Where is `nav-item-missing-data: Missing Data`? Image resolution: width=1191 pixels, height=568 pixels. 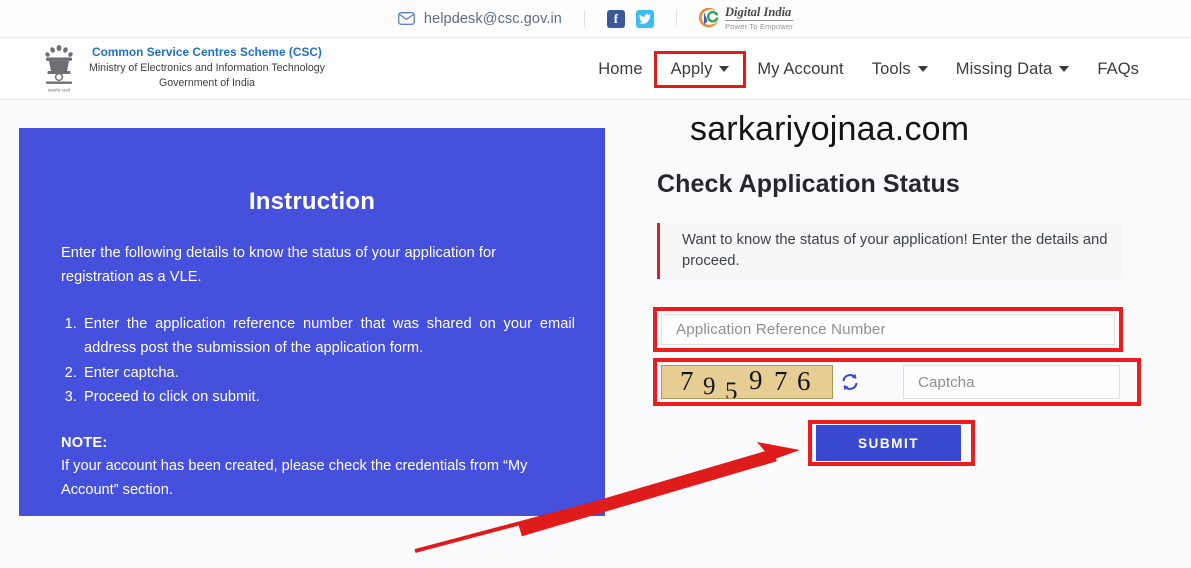
nav-item-missing-data: Missing Data is located at coordinates (1013, 69).